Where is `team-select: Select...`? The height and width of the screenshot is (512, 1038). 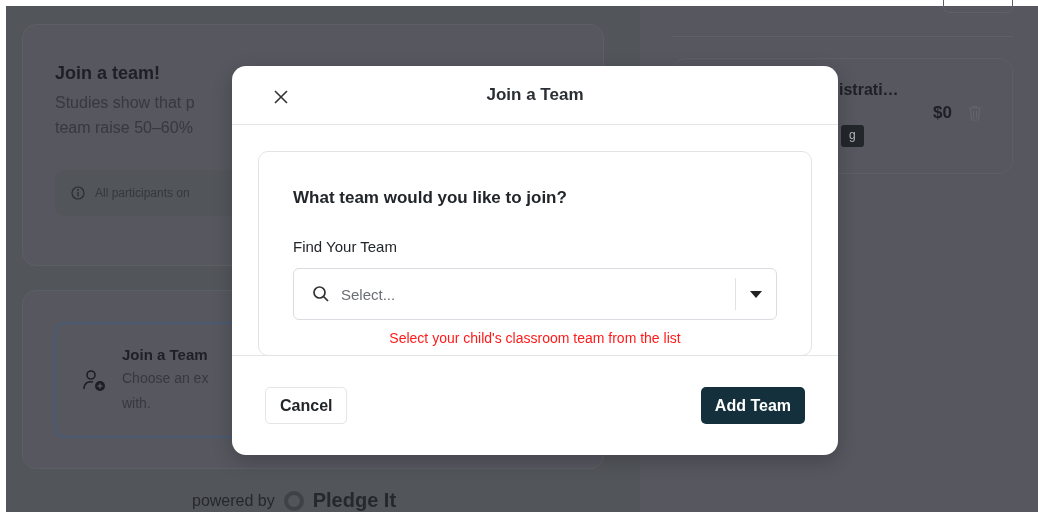
team-select: Select... is located at coordinates (535, 294).